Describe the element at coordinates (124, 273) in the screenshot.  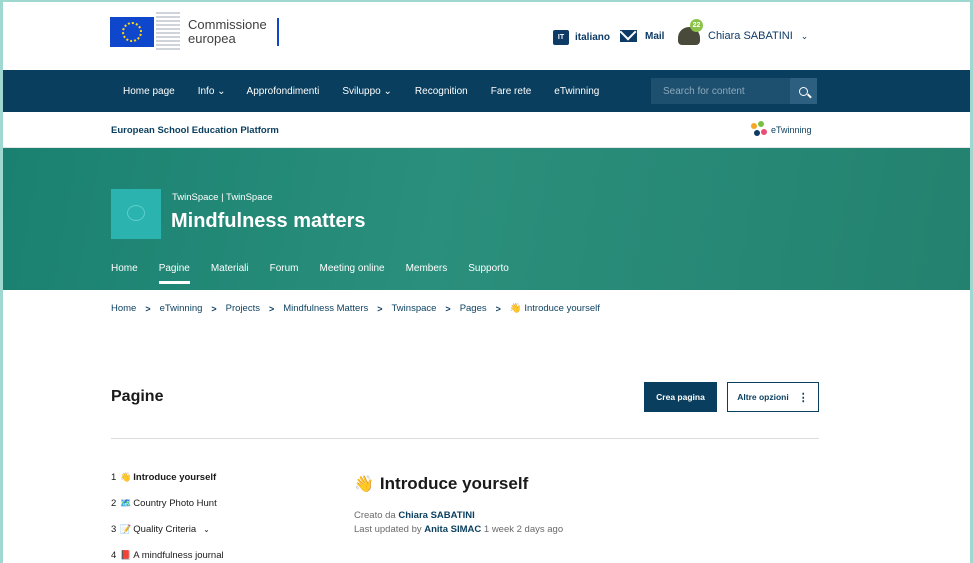
I see `tab-home: Home` at that location.